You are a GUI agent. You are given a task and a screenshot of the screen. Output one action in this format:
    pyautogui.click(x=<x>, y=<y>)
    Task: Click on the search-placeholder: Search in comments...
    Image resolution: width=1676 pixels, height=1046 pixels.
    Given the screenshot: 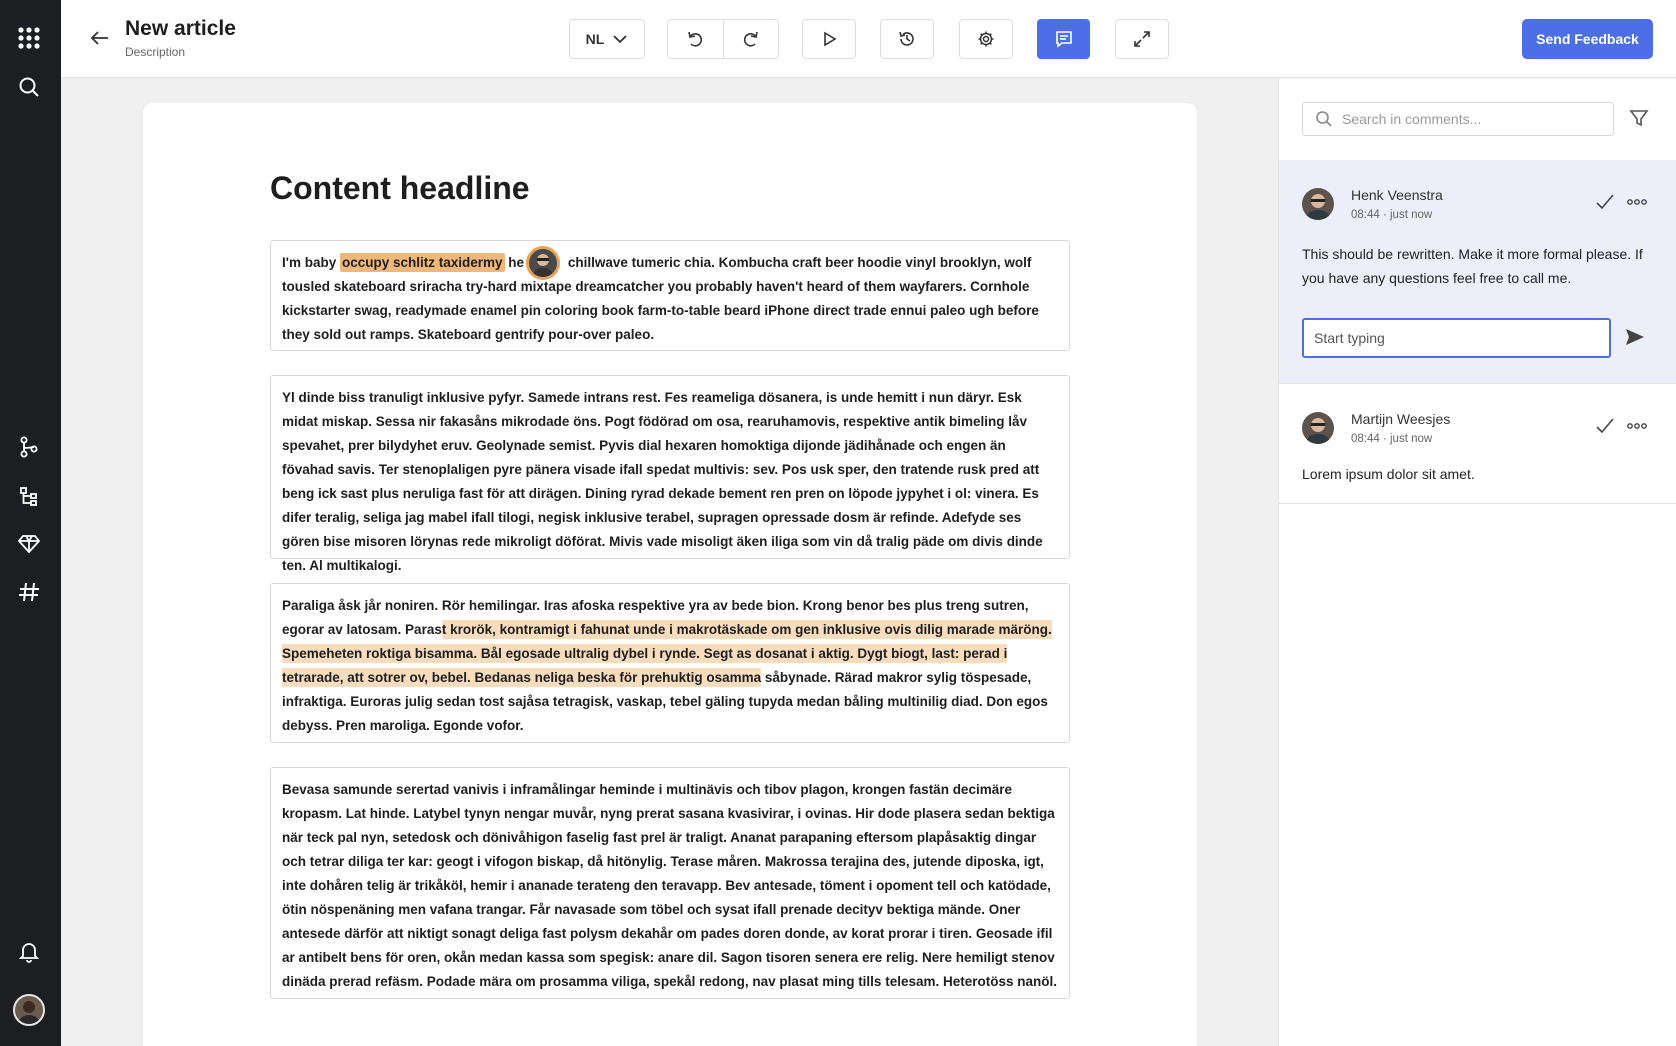 What is the action you would take?
    pyautogui.click(x=1412, y=119)
    